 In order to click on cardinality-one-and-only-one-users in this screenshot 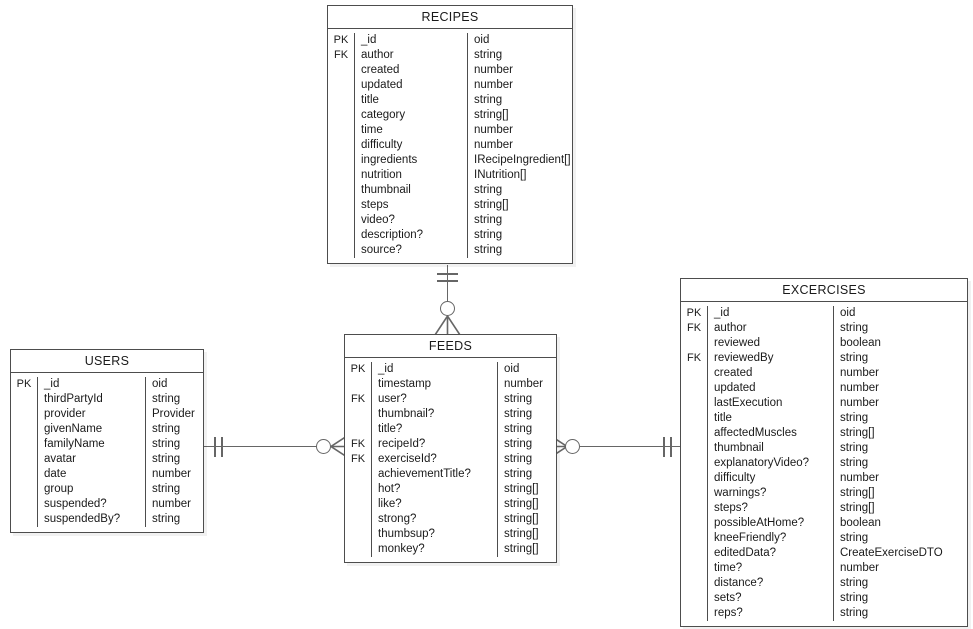, I will do `click(215, 447)`.